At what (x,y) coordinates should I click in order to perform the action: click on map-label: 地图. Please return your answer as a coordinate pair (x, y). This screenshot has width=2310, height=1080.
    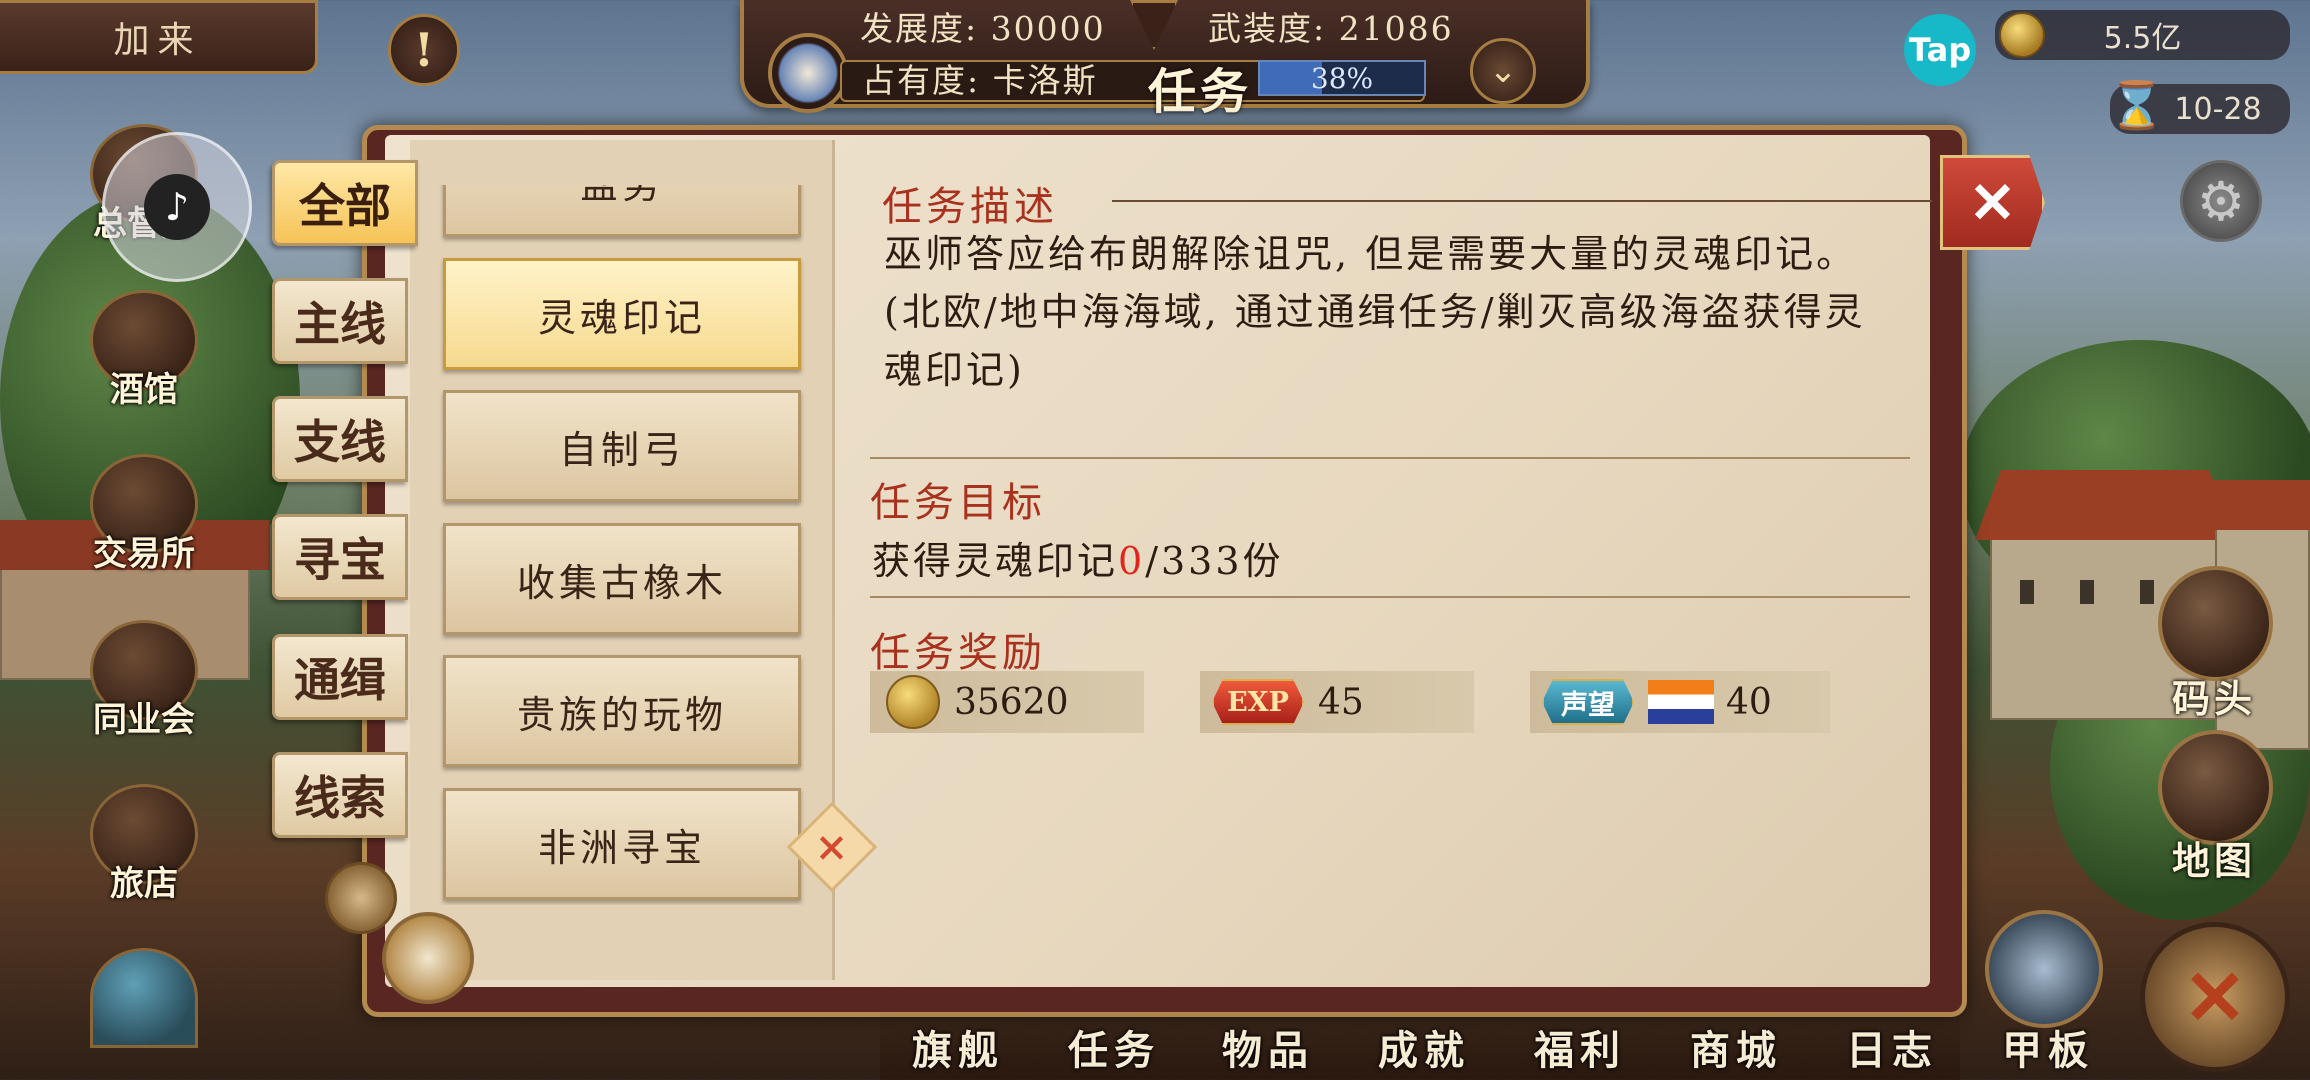
    Looking at the image, I should click on (2214, 860).